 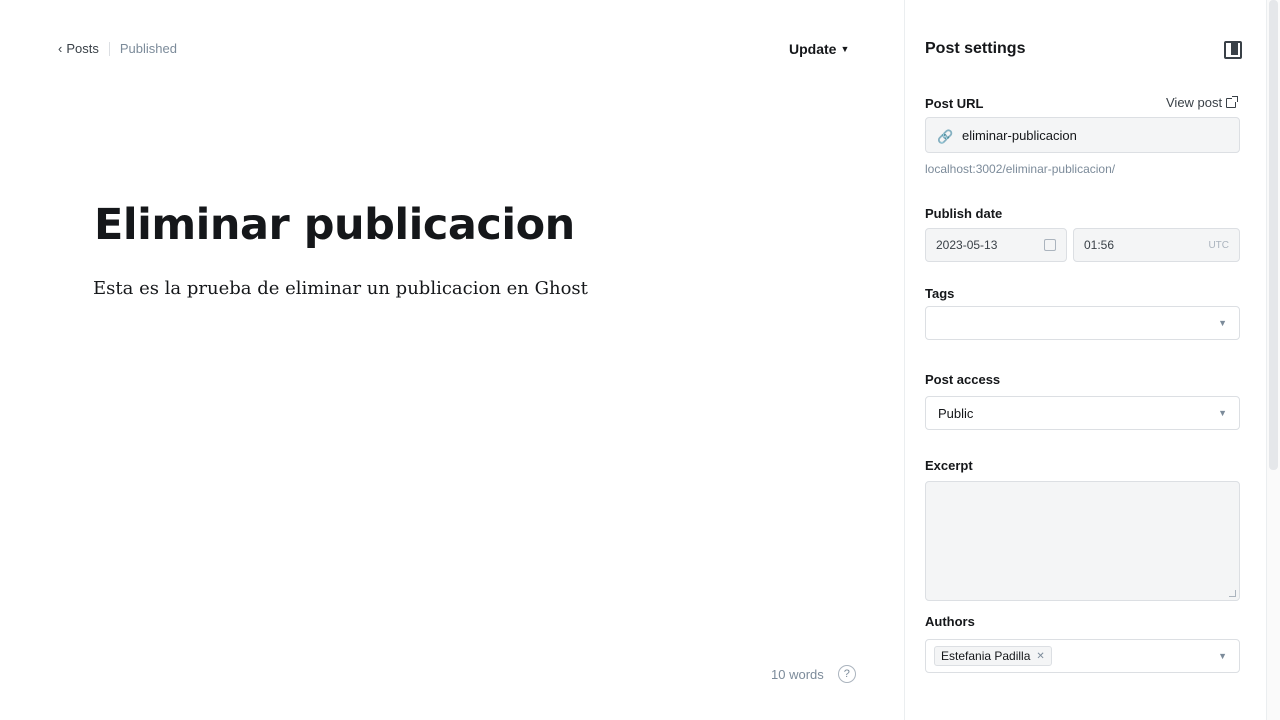 What do you see at coordinates (1082, 541) in the screenshot?
I see `excerpt-textarea` at bounding box center [1082, 541].